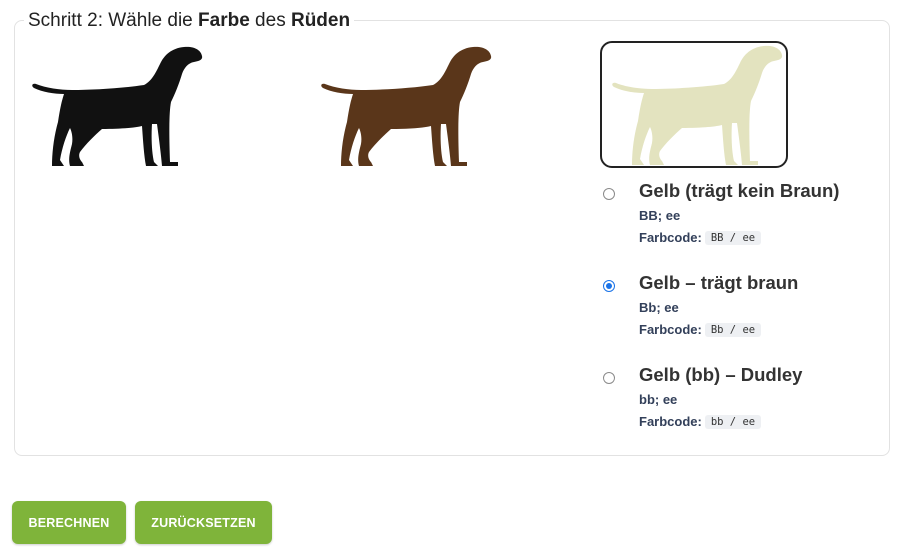 The height and width of the screenshot is (556, 900). Describe the element at coordinates (733, 422) in the screenshot. I see `color-code-chip: bb / ee` at that location.